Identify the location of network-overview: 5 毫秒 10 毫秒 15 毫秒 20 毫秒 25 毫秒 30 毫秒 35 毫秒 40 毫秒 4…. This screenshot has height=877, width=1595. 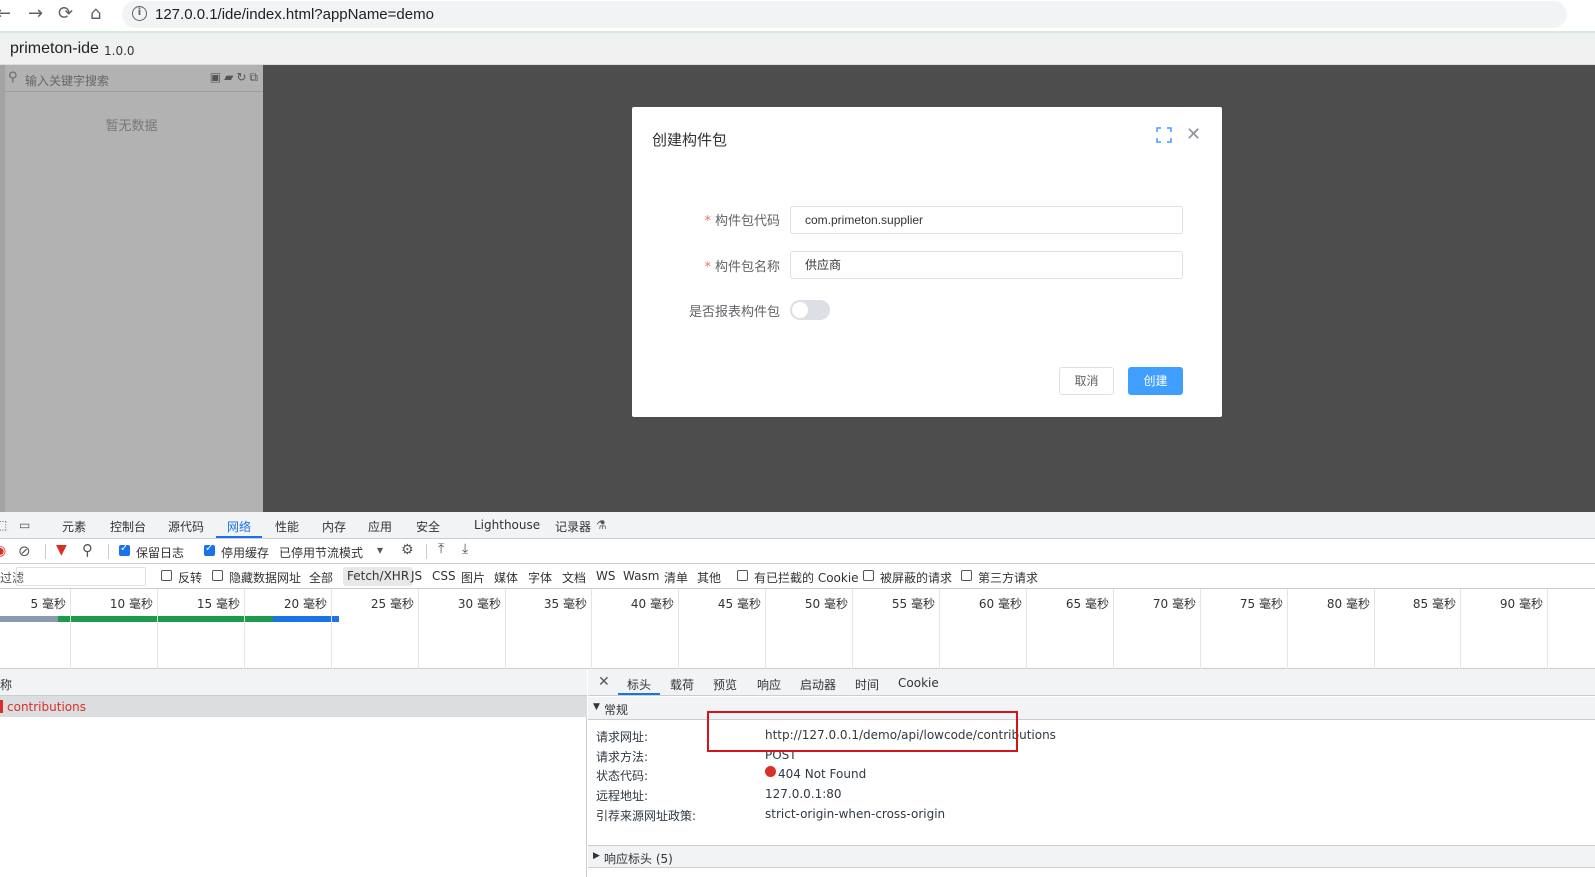
(797, 629).